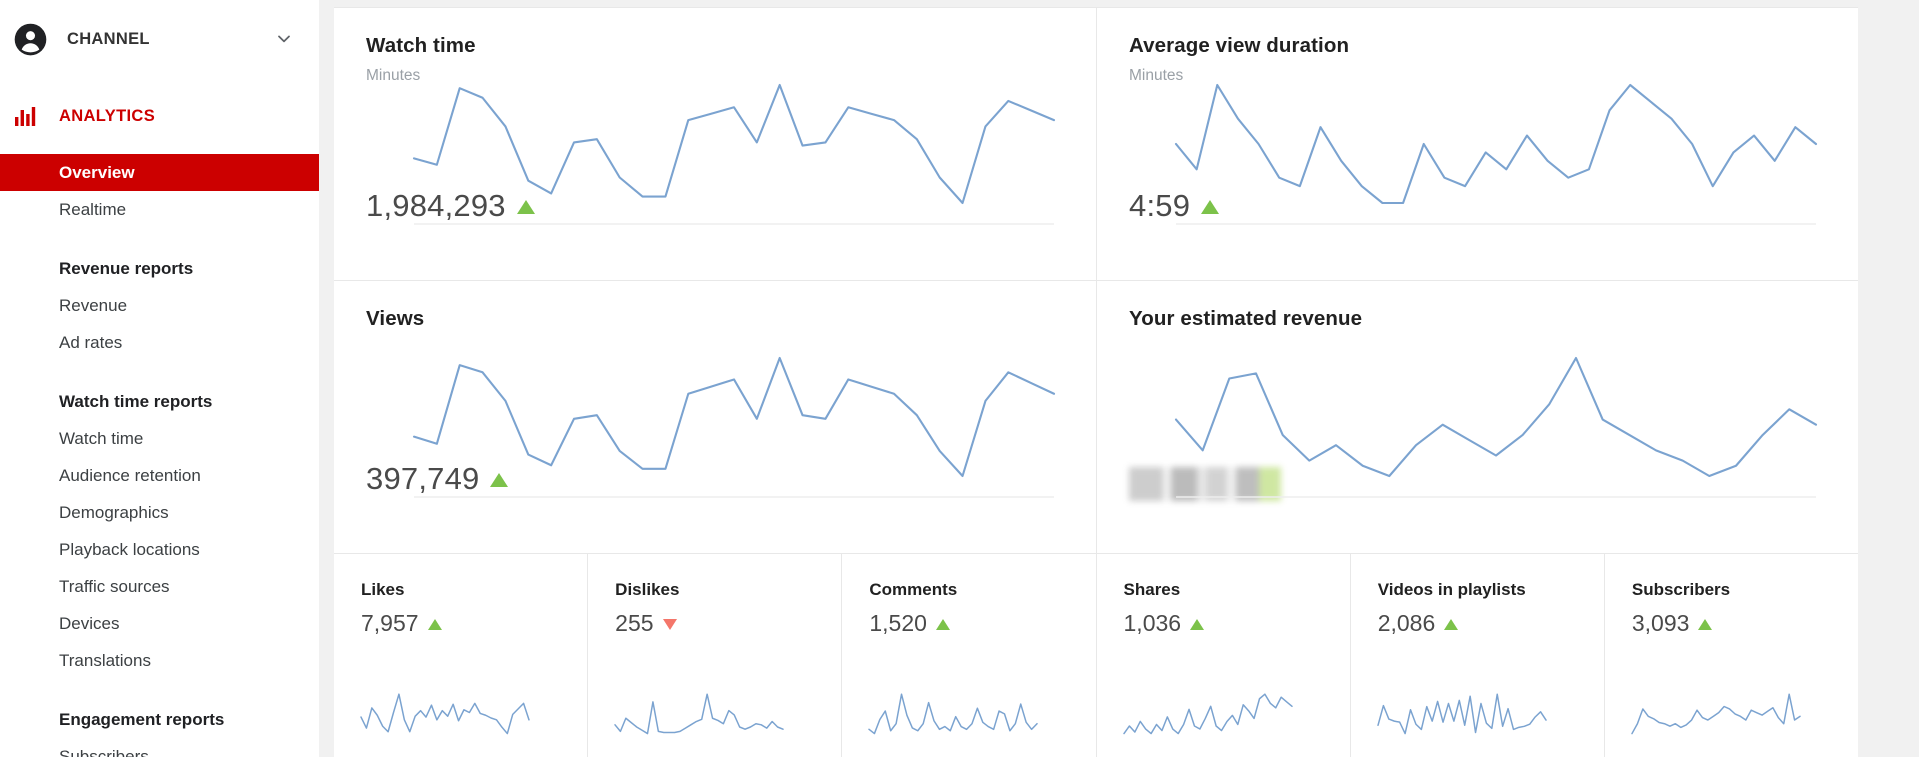 The width and height of the screenshot is (1919, 757). I want to click on sidebar-item-revenue: Revenue, so click(159, 305).